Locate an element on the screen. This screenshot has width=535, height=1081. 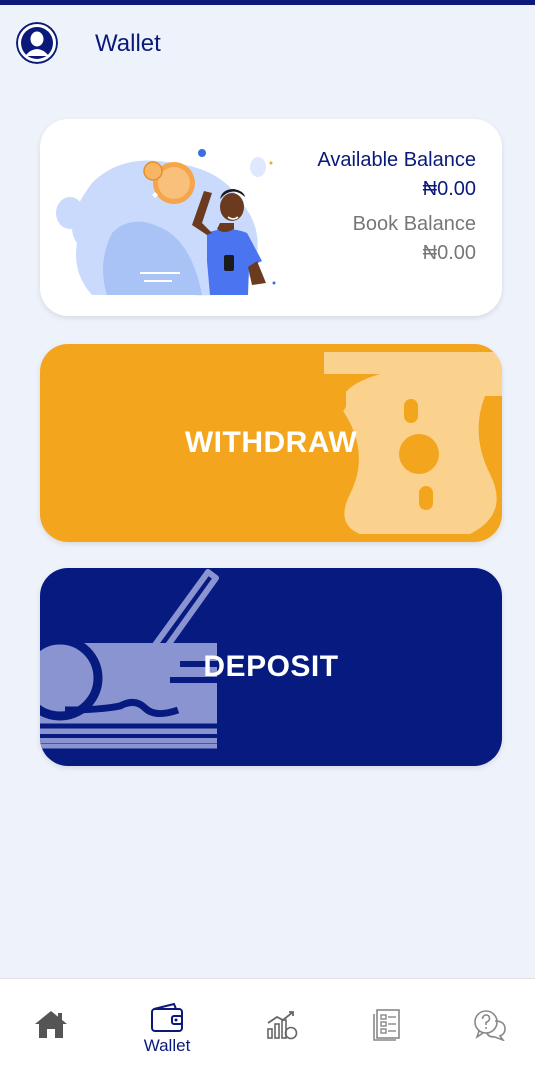
document-list-icon is located at coordinates (387, 1027).